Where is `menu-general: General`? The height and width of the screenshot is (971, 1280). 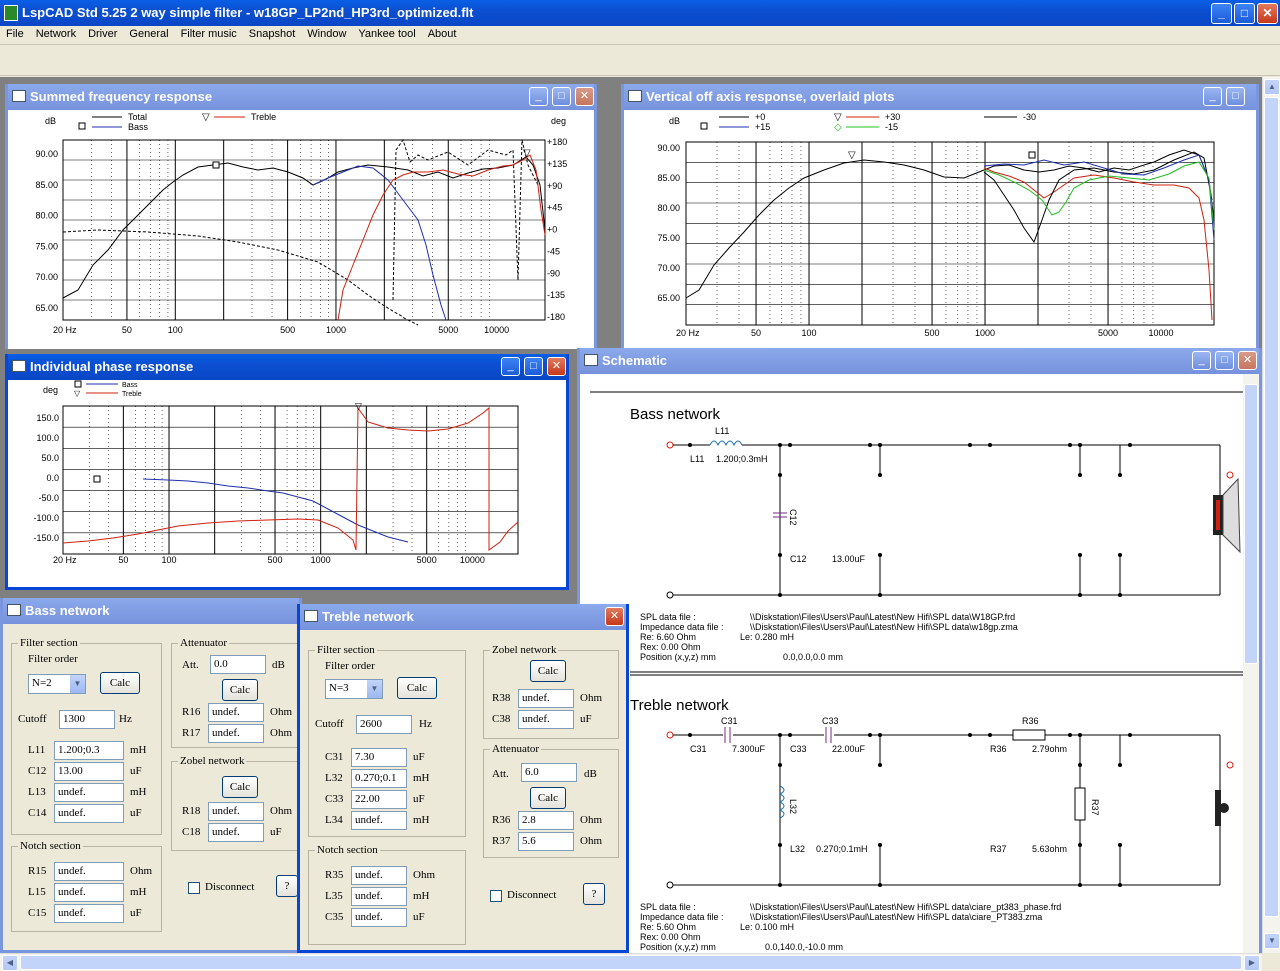 menu-general: General is located at coordinates (148, 33).